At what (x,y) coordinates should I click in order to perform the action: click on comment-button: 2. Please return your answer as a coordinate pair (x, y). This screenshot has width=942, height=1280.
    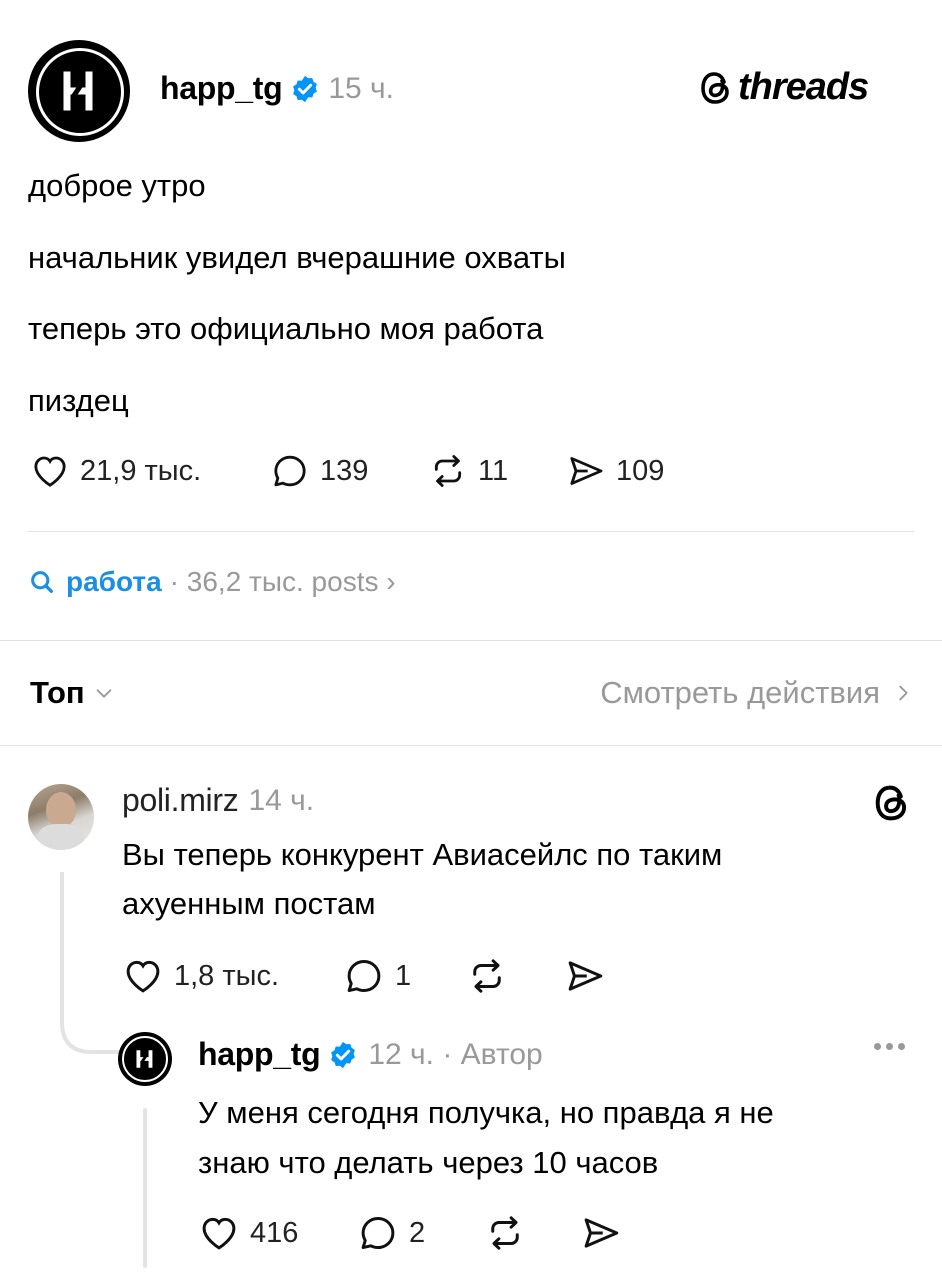
    Looking at the image, I should click on (391, 1233).